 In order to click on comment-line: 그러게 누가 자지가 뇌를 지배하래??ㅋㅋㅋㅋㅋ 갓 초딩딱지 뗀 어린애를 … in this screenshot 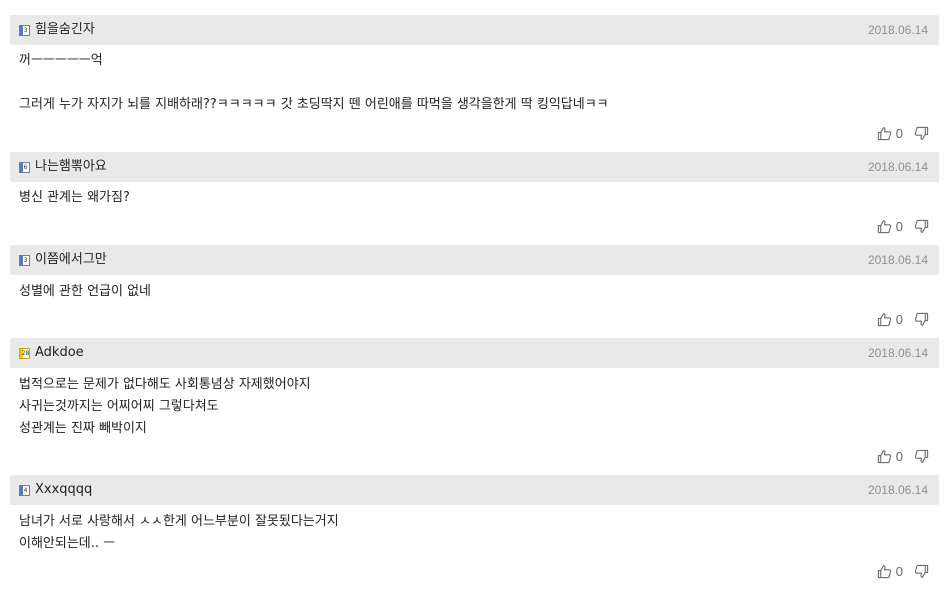, I will do `click(314, 104)`.